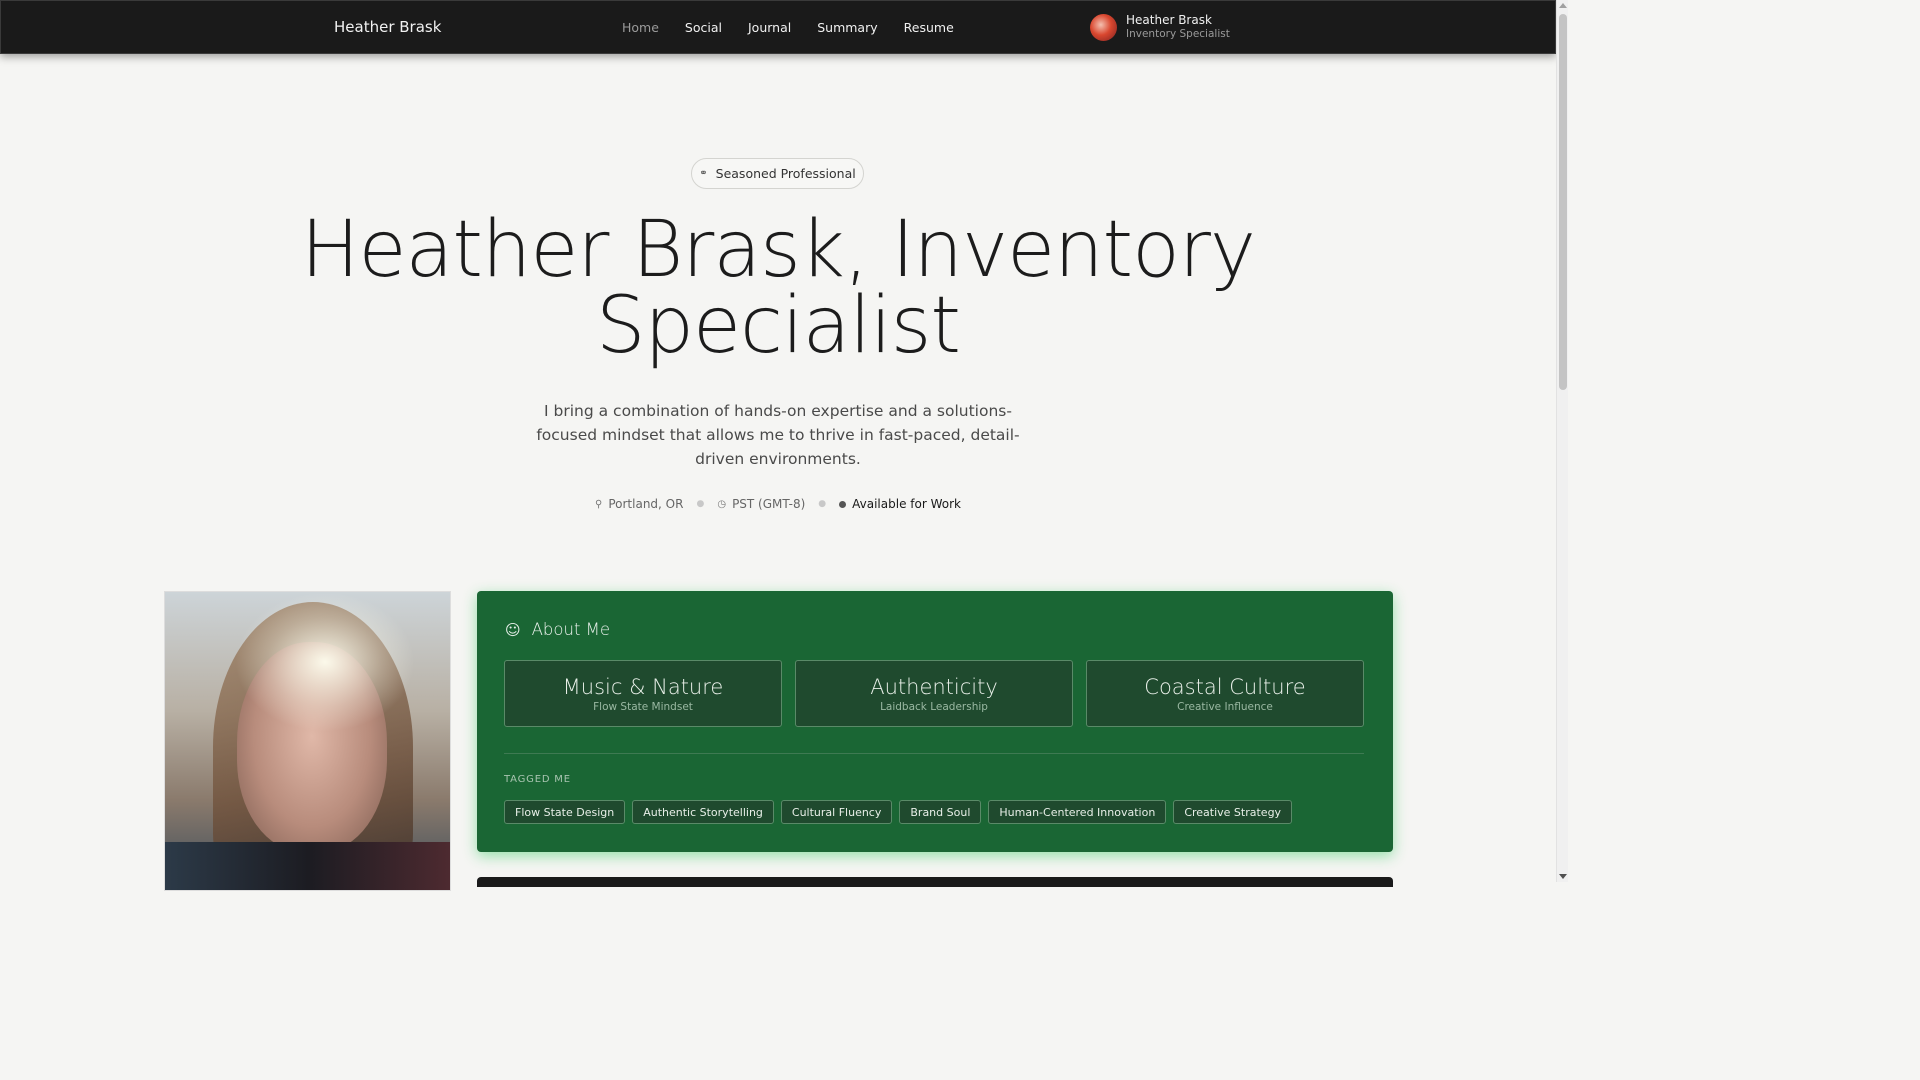 This screenshot has height=1080, width=1920. Describe the element at coordinates (1169, 20) in the screenshot. I see `profile-name: Heather Brask` at that location.